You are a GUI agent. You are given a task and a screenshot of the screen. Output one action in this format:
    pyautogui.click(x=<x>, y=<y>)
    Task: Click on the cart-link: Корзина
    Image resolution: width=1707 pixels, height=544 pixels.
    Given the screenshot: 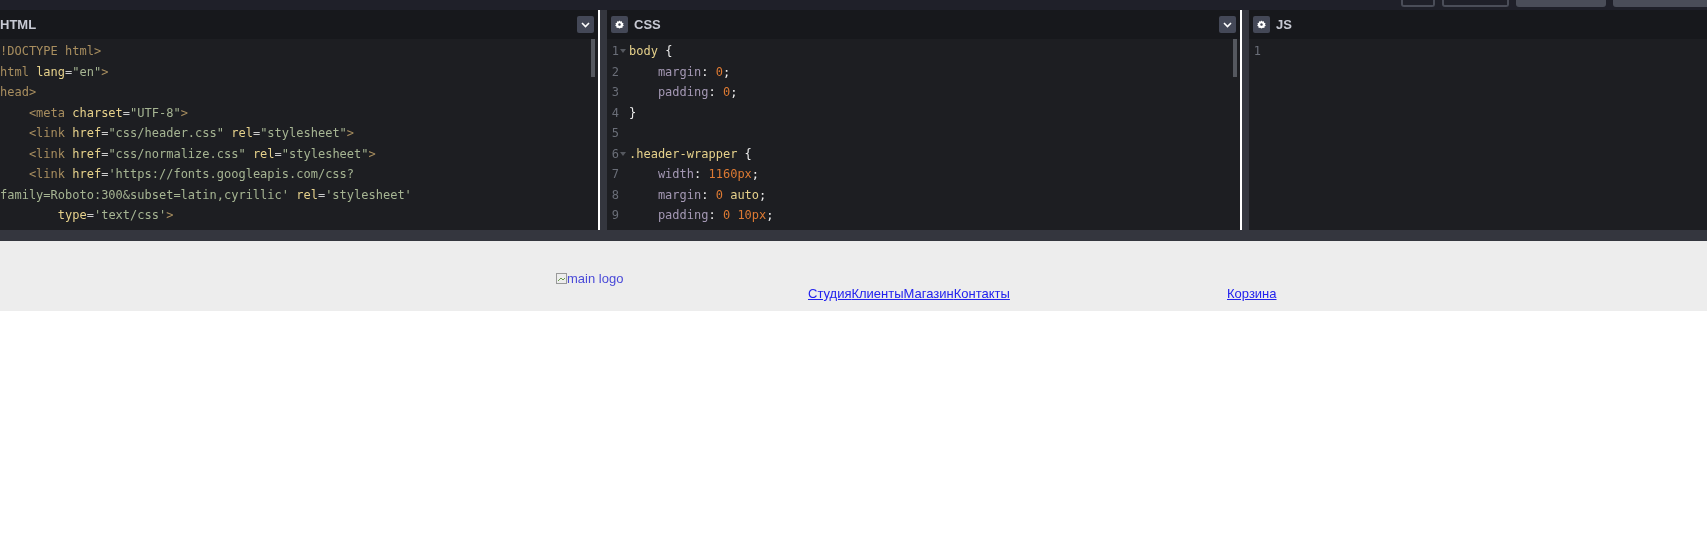 What is the action you would take?
    pyautogui.click(x=1252, y=293)
    